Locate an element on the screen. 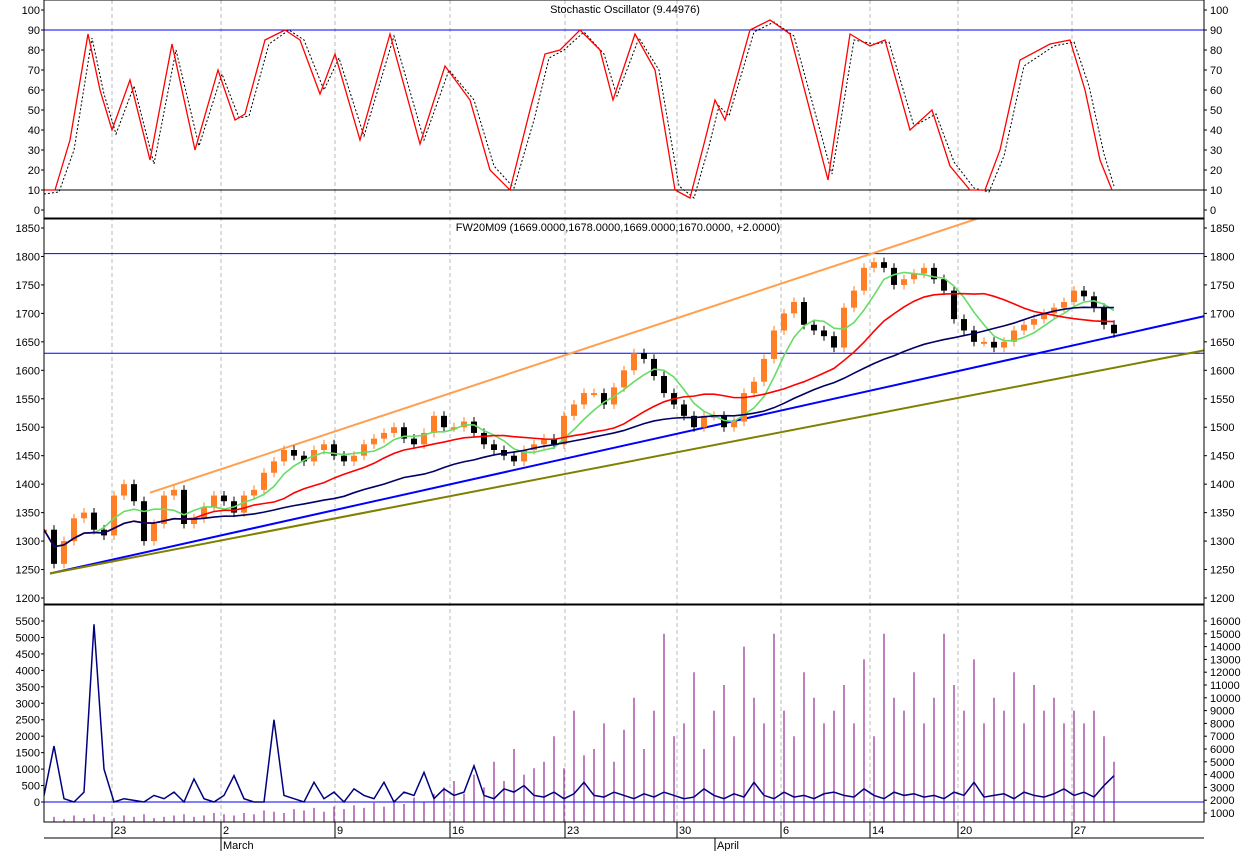 The image size is (1250, 851). volume-y-tick-label: 16000 is located at coordinates (1225, 622).